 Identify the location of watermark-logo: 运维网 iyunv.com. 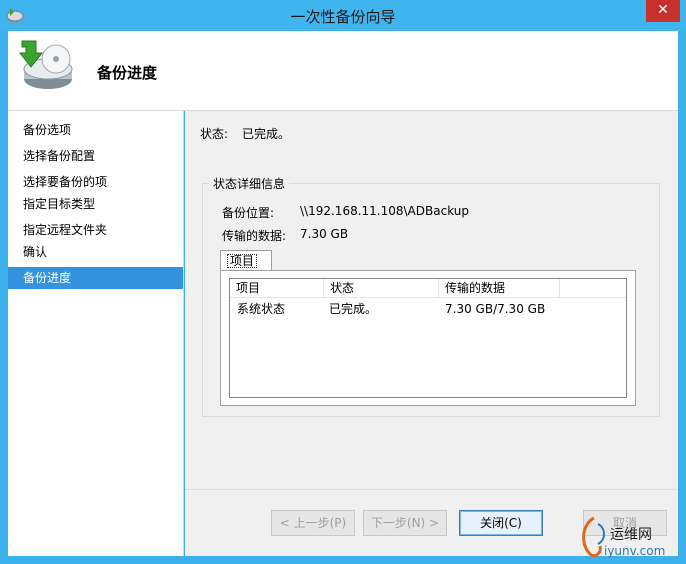
(630, 532).